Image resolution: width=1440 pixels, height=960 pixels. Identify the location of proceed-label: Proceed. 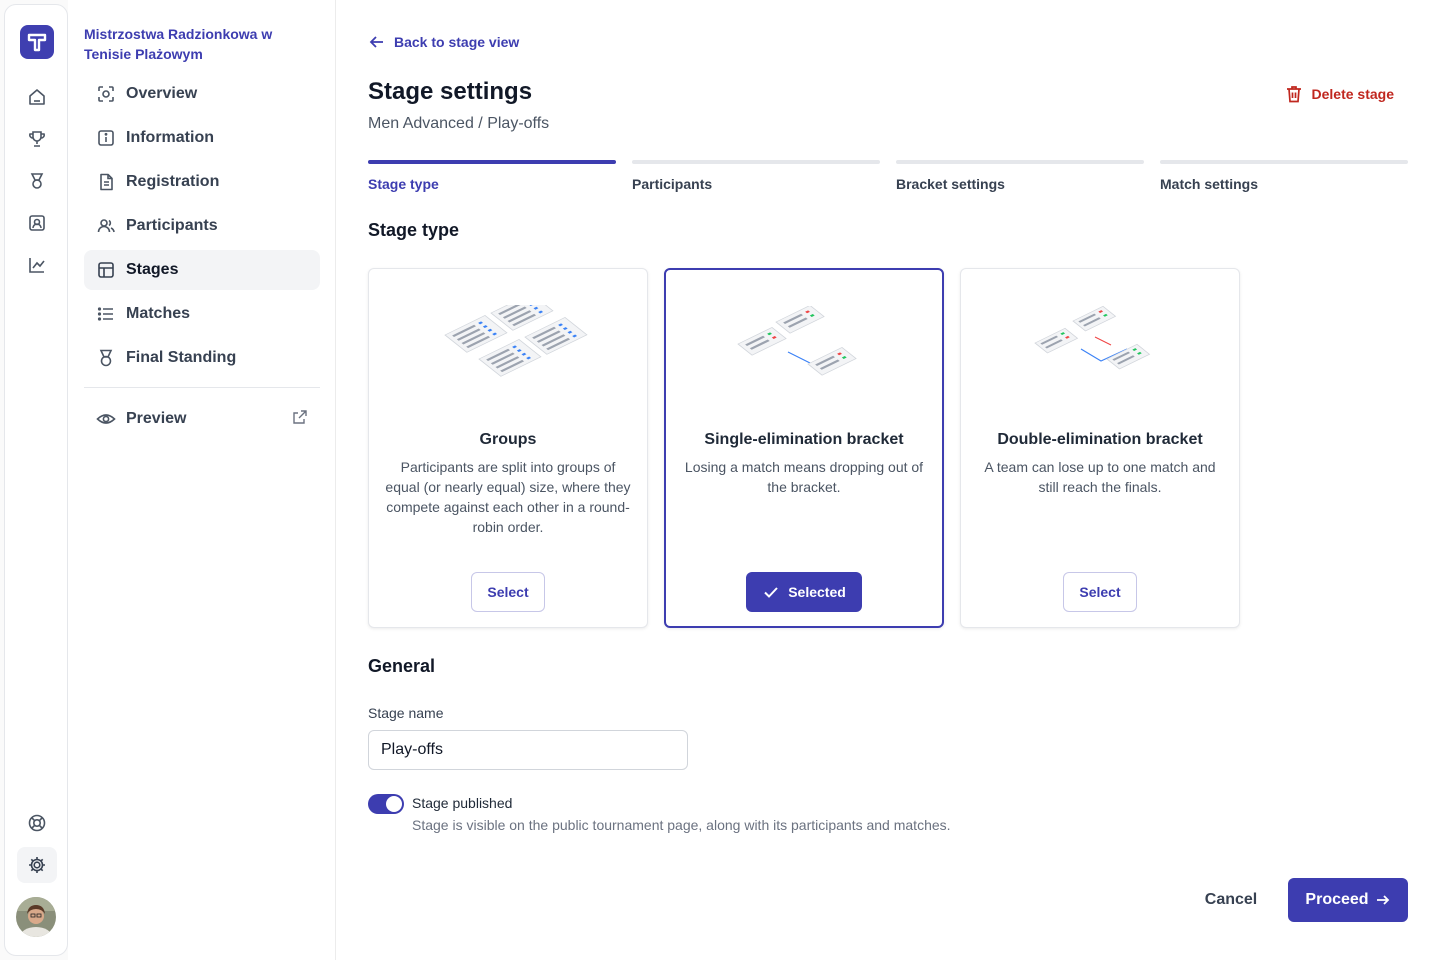
(1337, 899).